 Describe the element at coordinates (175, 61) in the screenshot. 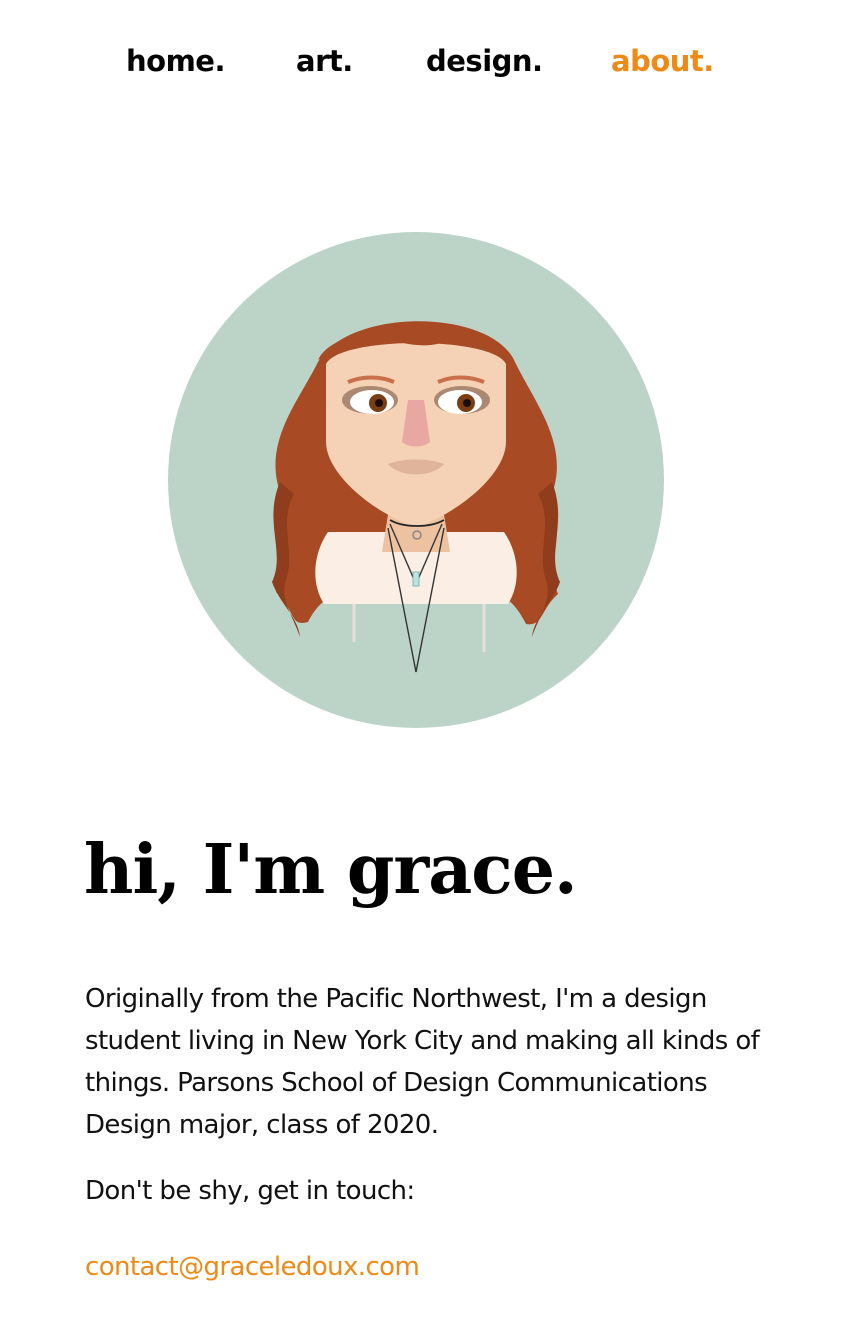

I see `nav-link-home: home.` at that location.